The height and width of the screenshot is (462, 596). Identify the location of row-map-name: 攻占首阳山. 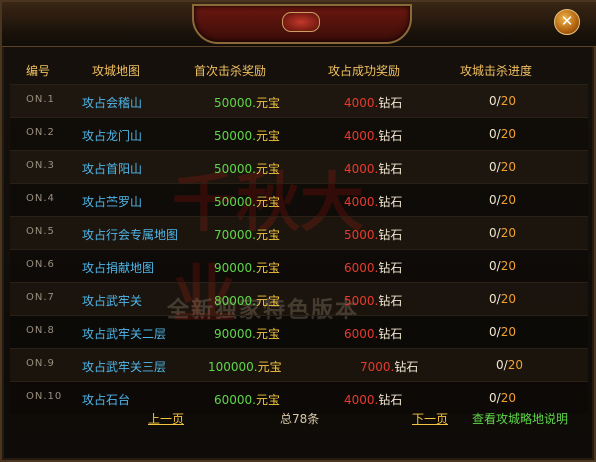
(112, 169).